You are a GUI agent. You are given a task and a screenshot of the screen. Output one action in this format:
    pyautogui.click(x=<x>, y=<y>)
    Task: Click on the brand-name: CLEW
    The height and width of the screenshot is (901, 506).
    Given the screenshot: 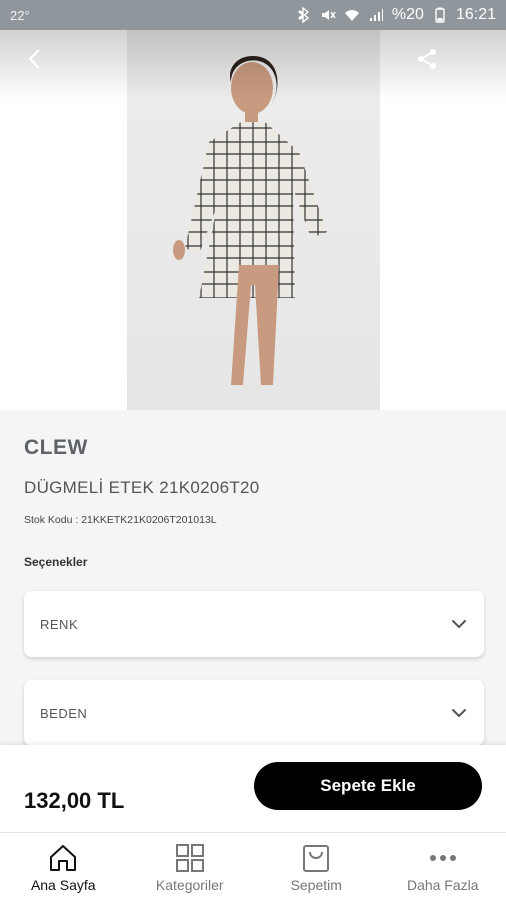 What is the action you would take?
    pyautogui.click(x=56, y=448)
    